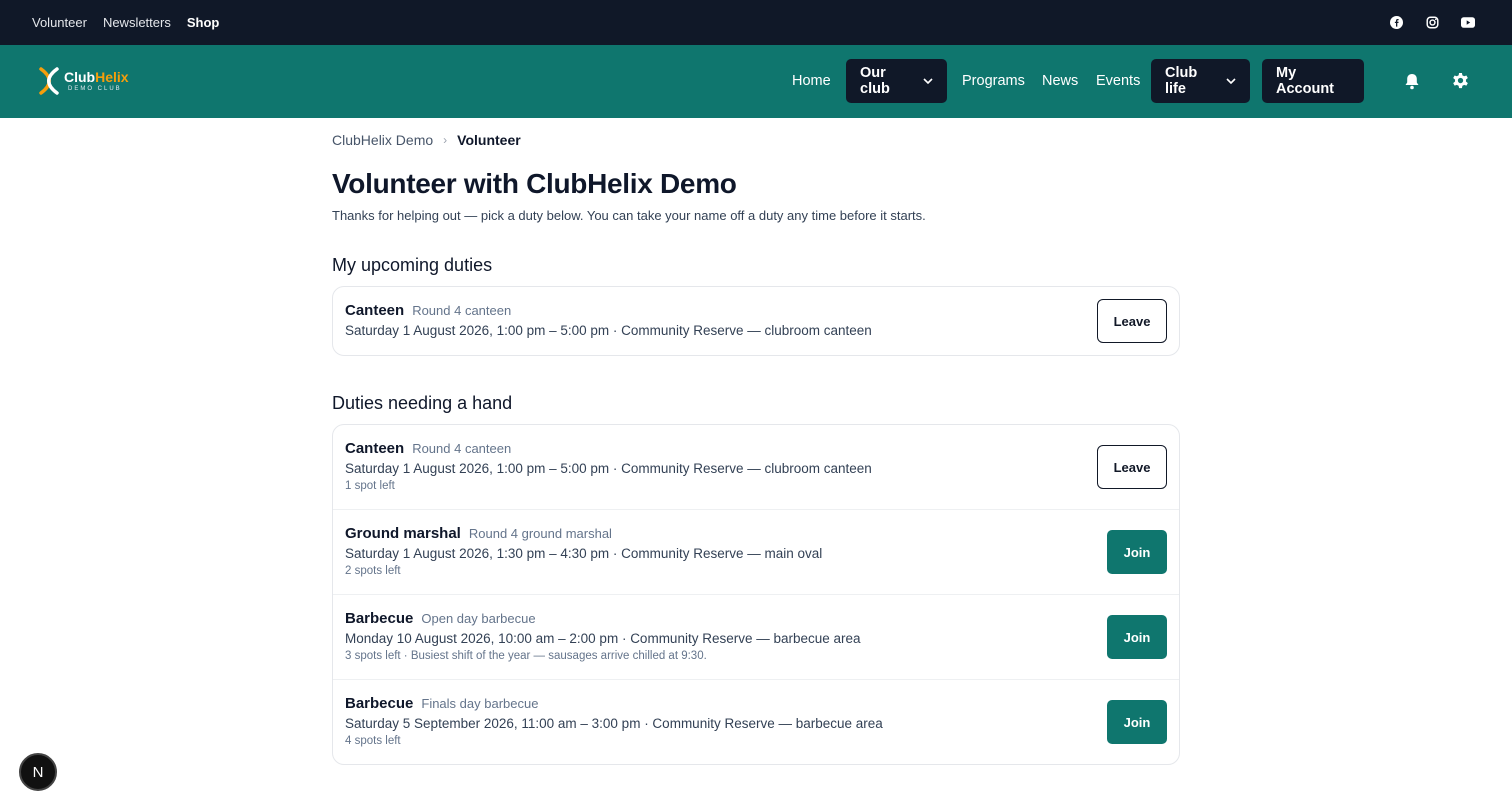  What do you see at coordinates (1460, 81) in the screenshot?
I see `gear-icon` at bounding box center [1460, 81].